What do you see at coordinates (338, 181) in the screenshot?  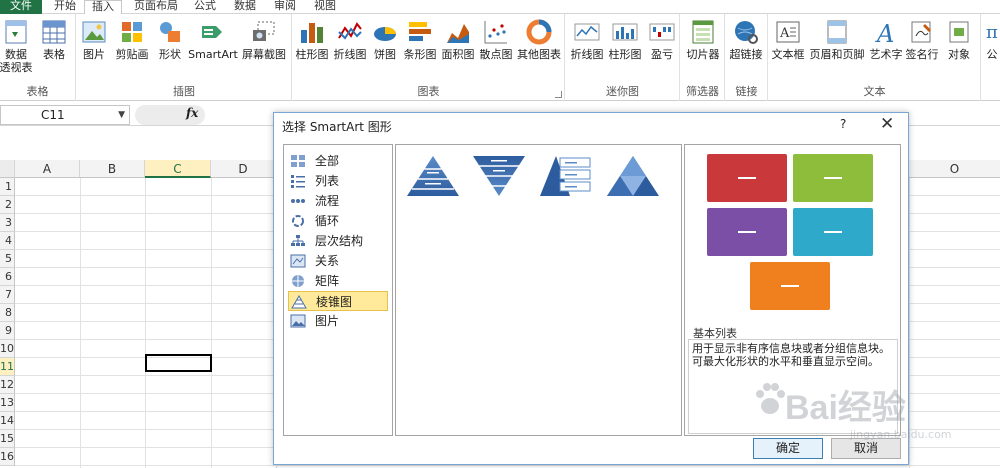 I see `category-list-item: 列表` at bounding box center [338, 181].